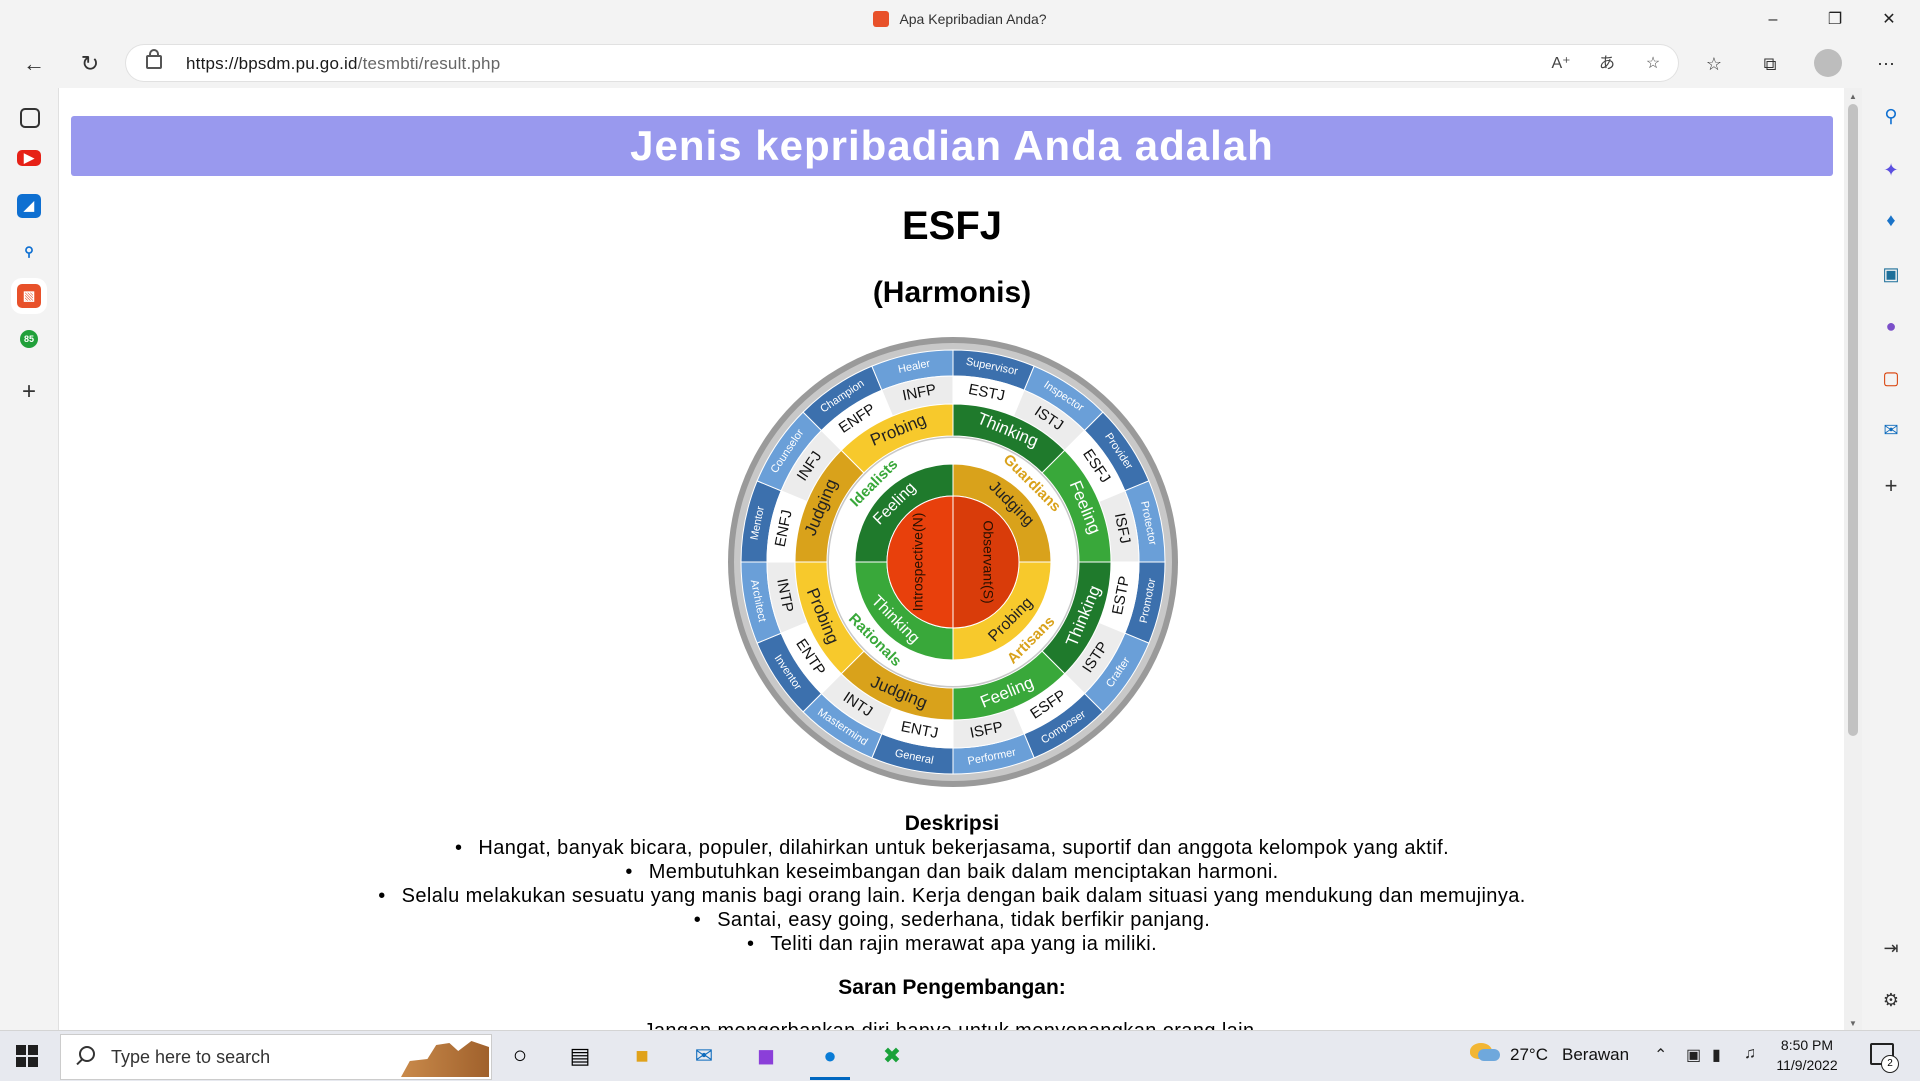  Describe the element at coordinates (1693, 1055) in the screenshot. I see `meet-now-icon: ▣` at that location.